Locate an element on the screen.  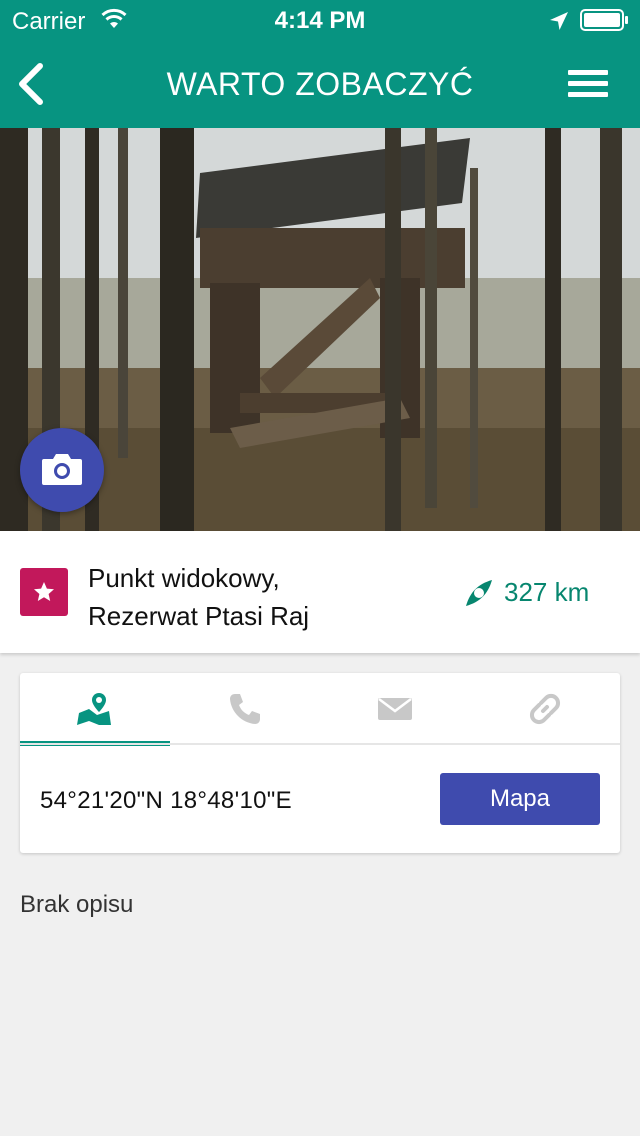
tab-divider is located at coordinates (320, 744).